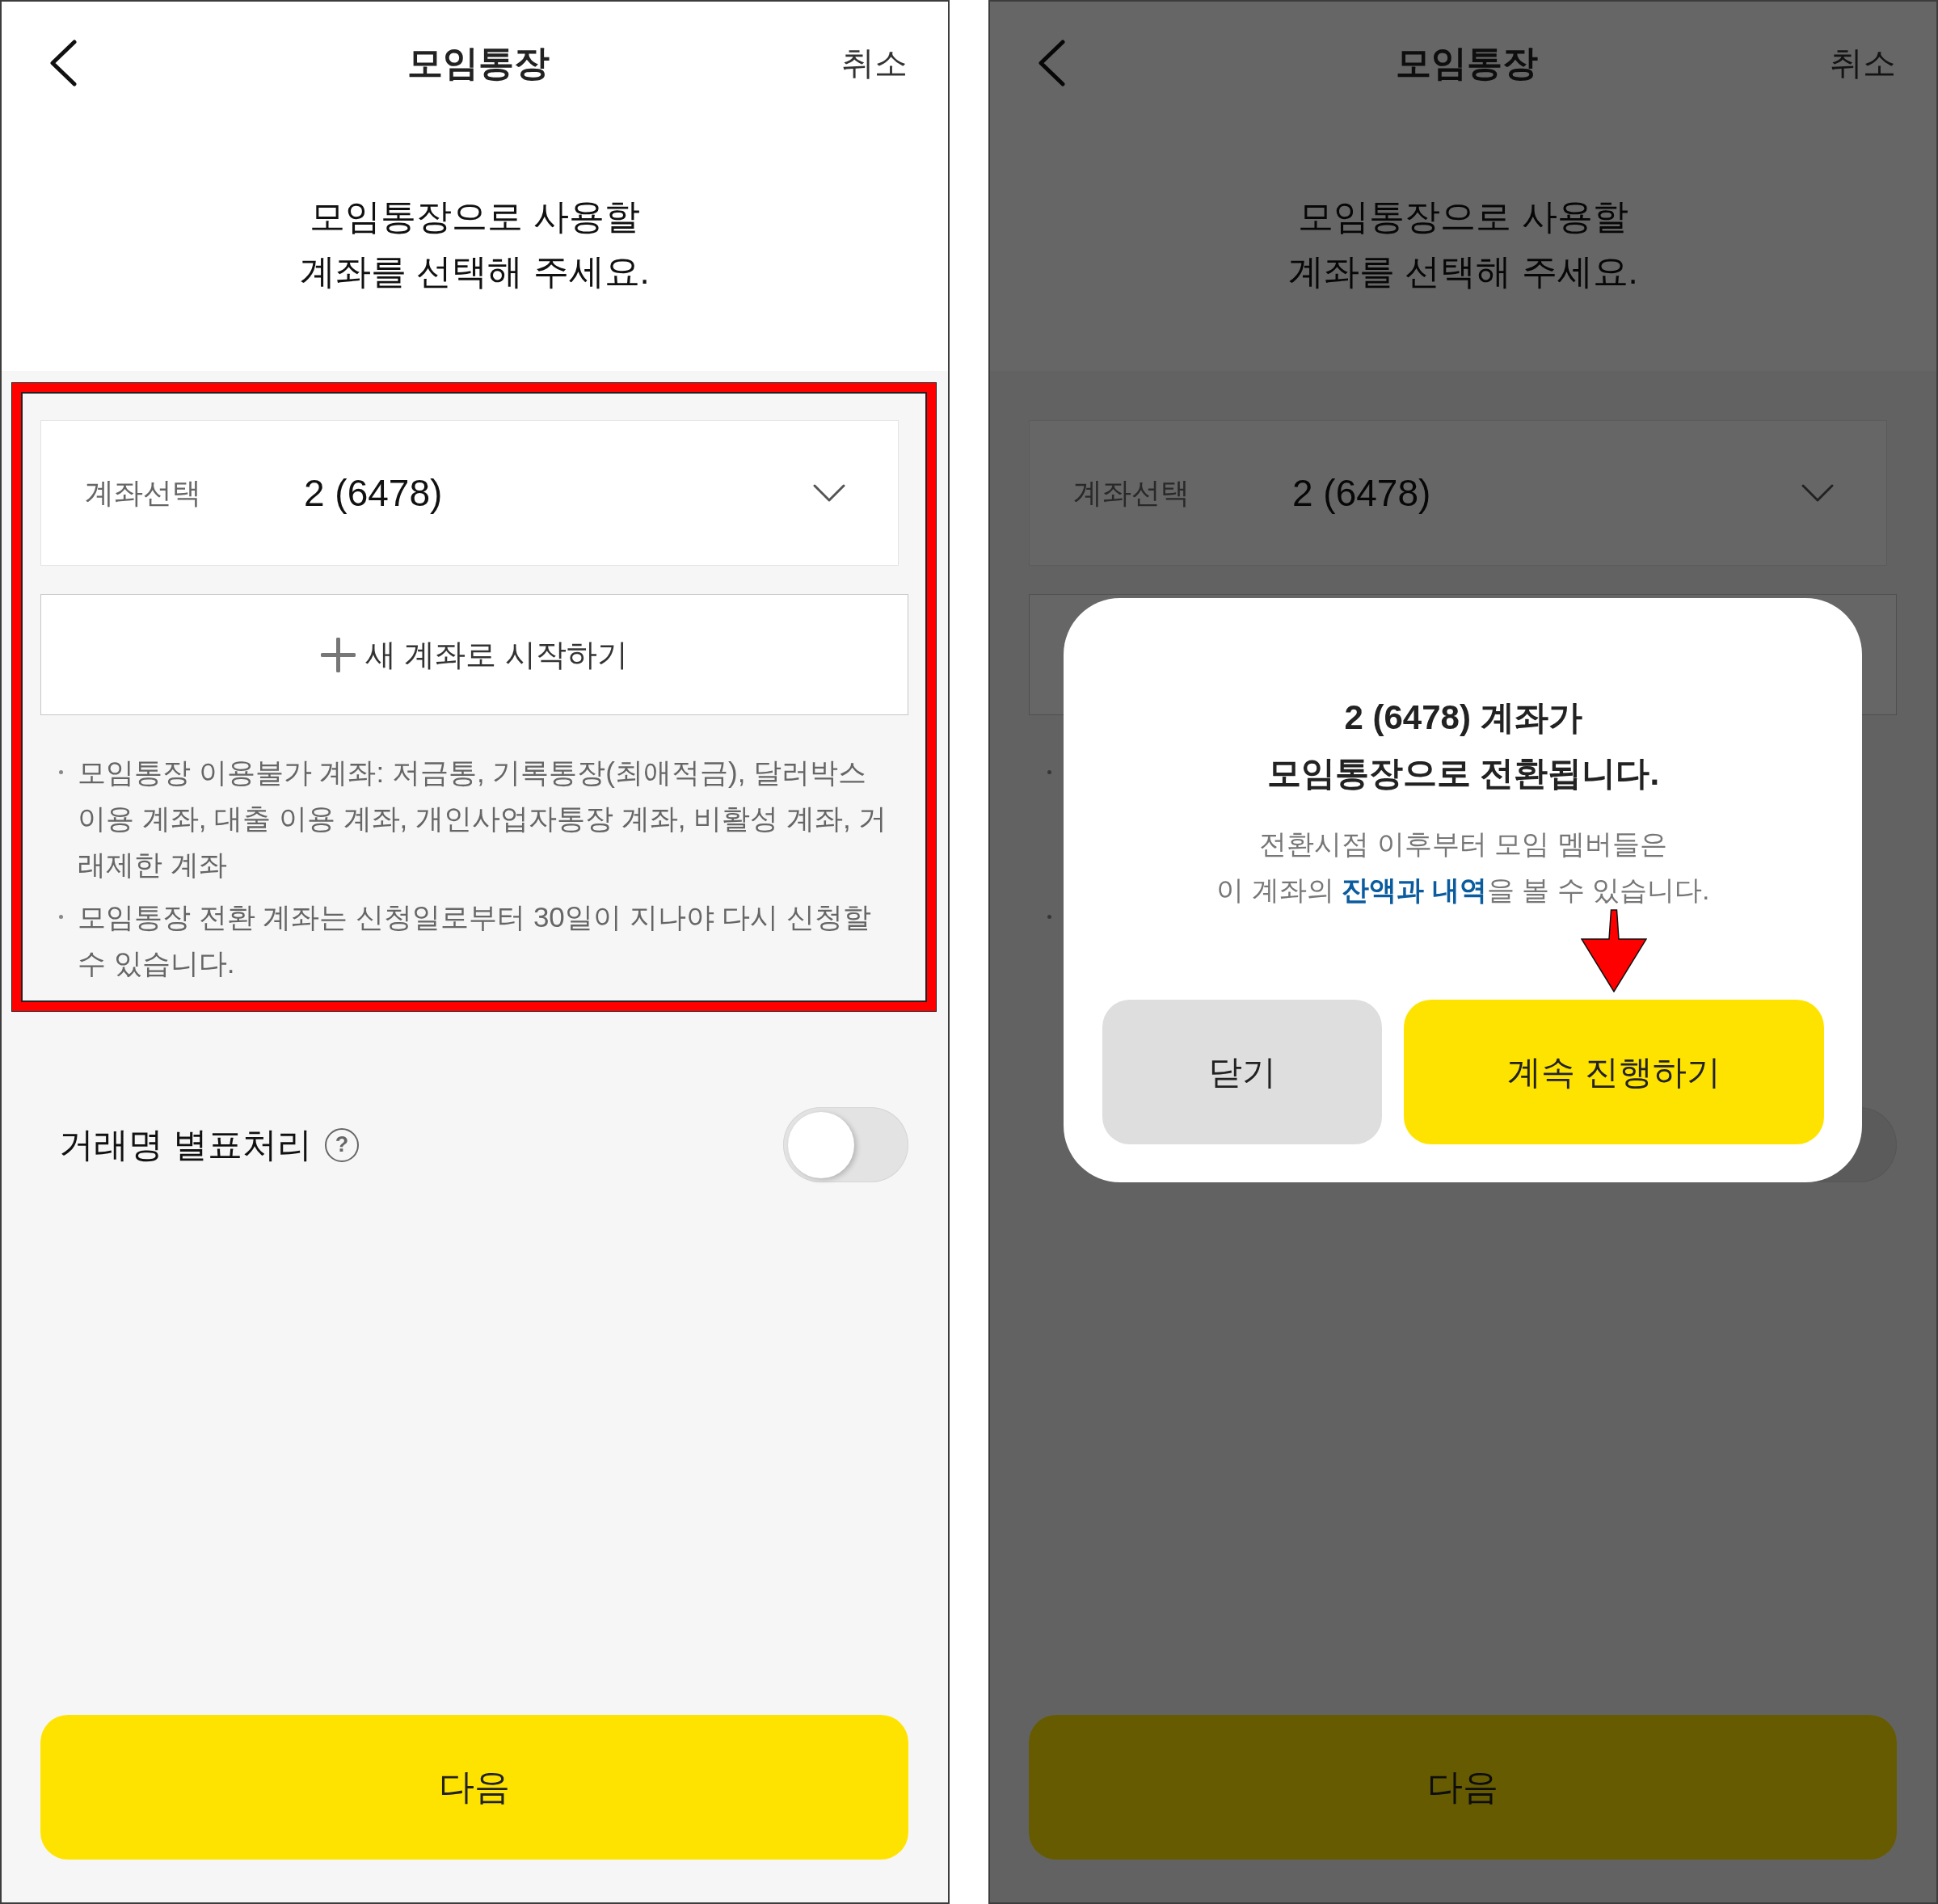 Image resolution: width=1938 pixels, height=1904 pixels. What do you see at coordinates (1463, 868) in the screenshot?
I see `dialog-message: 전환시점 이후부터 모임 멤버들은 이 계좌의 잔액과 내역을 볼 수 있습니다.` at bounding box center [1463, 868].